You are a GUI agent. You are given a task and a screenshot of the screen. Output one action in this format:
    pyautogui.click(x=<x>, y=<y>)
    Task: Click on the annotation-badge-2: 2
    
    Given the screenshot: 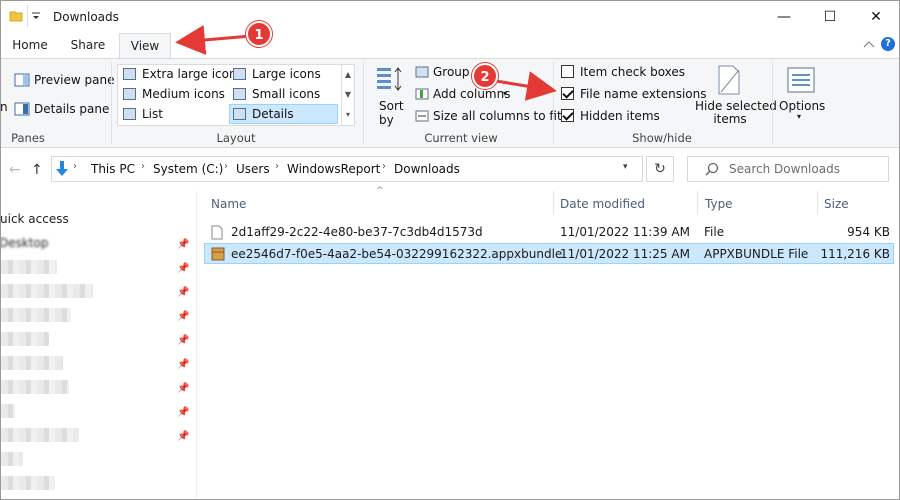 What is the action you would take?
    pyautogui.click(x=485, y=76)
    